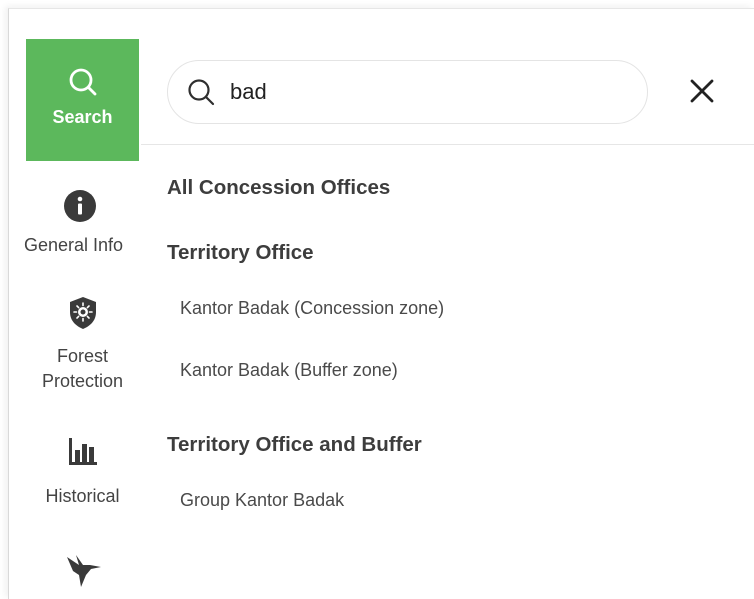 The image size is (754, 599). What do you see at coordinates (262, 500) in the screenshot?
I see `result-item: Group Kantor Badak` at bounding box center [262, 500].